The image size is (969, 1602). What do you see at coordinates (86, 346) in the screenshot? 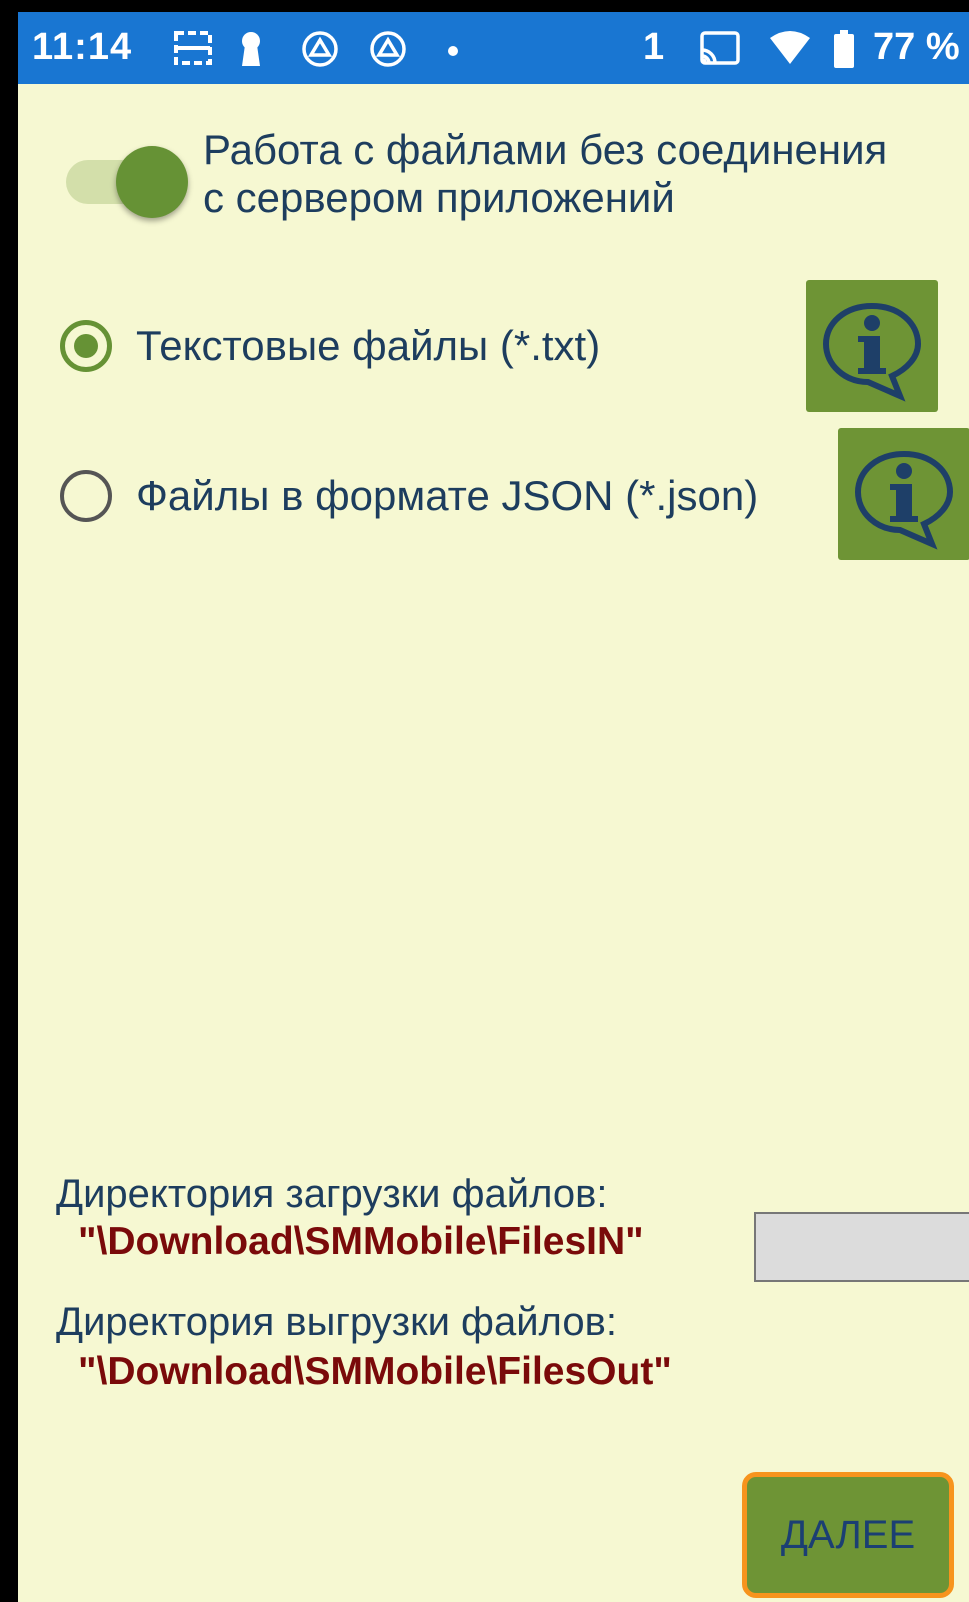
I see `radio-txt-format` at bounding box center [86, 346].